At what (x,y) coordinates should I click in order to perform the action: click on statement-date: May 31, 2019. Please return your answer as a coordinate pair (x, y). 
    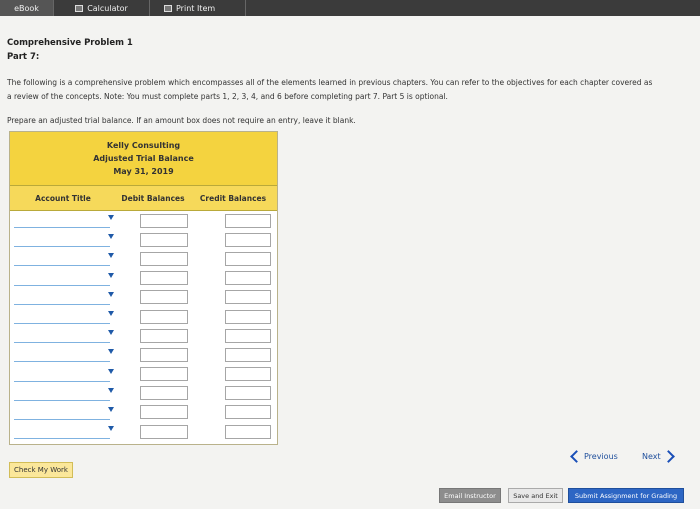
    Looking at the image, I should click on (143, 171).